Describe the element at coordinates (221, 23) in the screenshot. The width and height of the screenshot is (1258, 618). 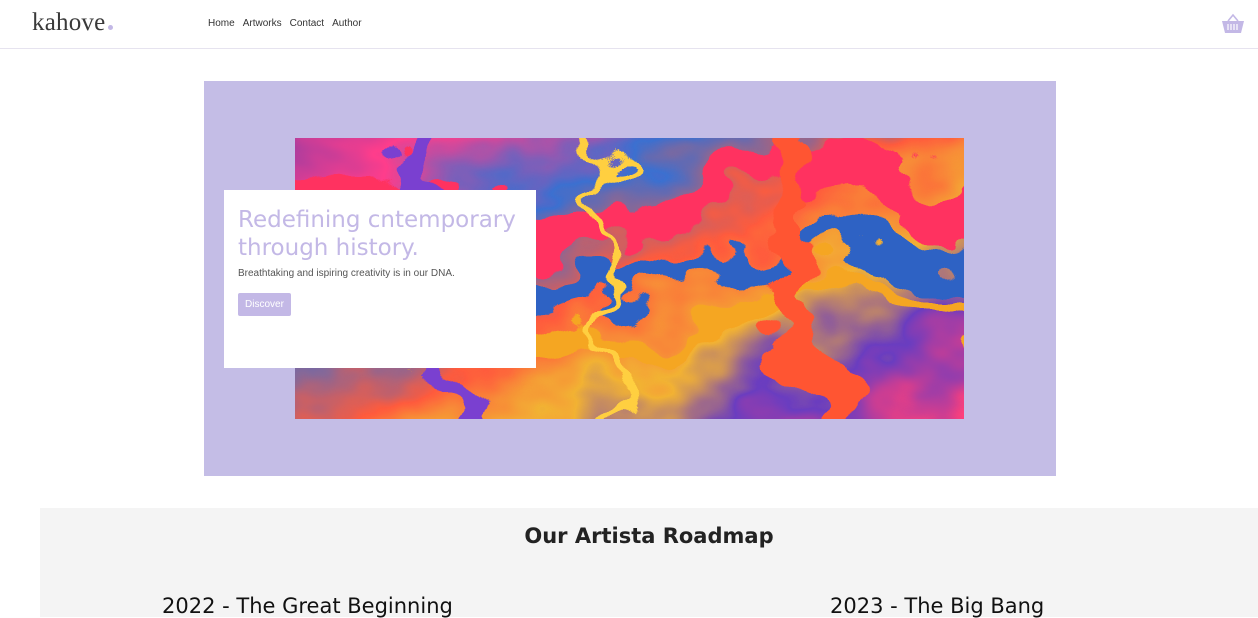
I see `nav-home: Home` at that location.